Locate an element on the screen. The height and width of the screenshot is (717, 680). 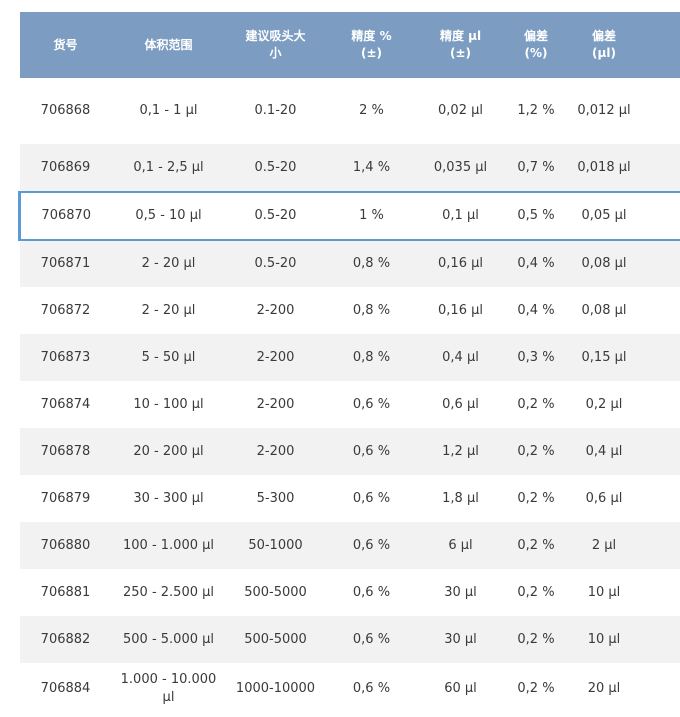
cell-article-no: 706884 is located at coordinates (65, 689).